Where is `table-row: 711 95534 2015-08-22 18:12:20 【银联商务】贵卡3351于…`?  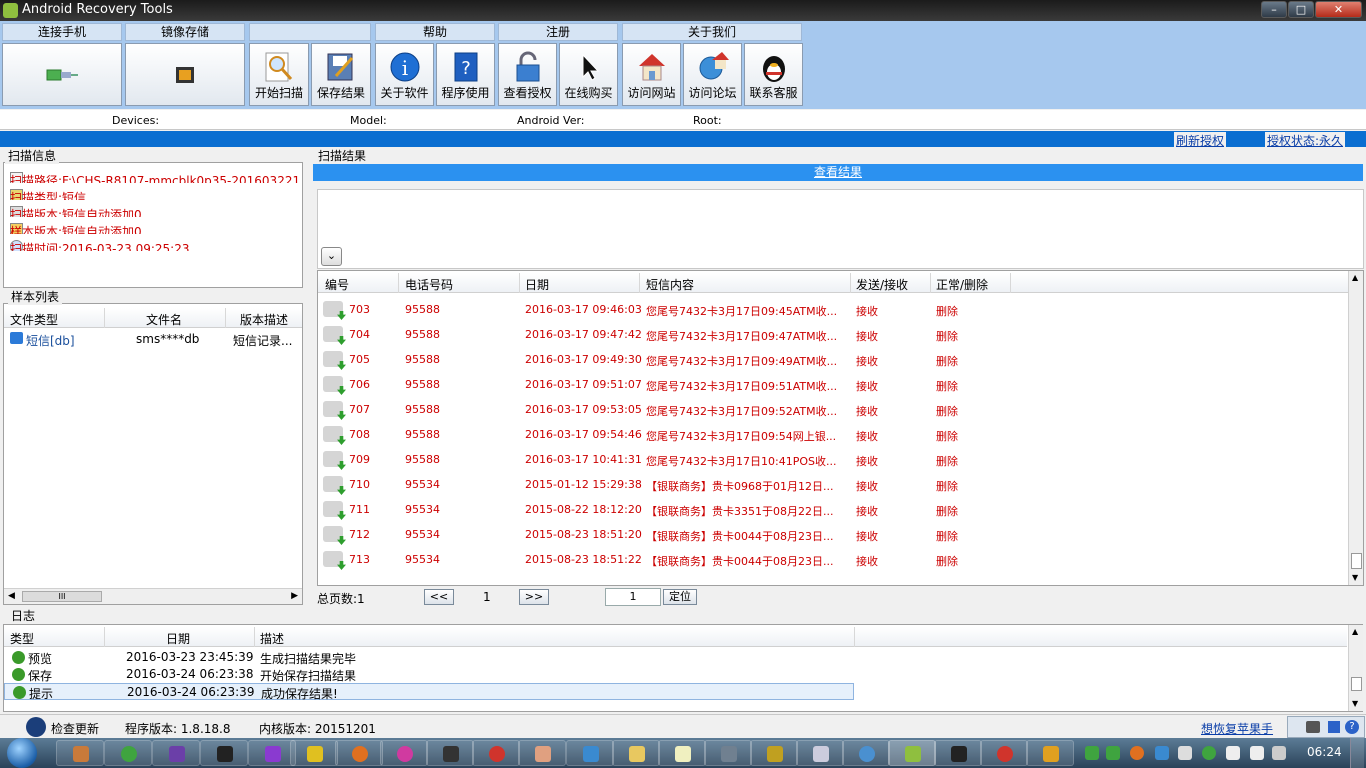 table-row: 711 95534 2015-08-22 18:12:20 【银联商务】贵卡3351于… is located at coordinates (833, 509).